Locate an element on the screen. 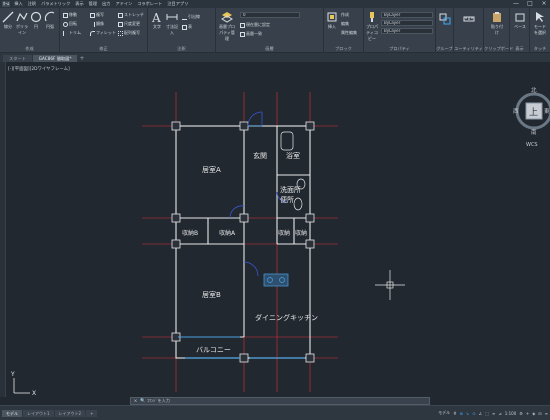 The height and width of the screenshot is (420, 550). customize-menu-icon: ≡ is located at coordinates (546, 413).